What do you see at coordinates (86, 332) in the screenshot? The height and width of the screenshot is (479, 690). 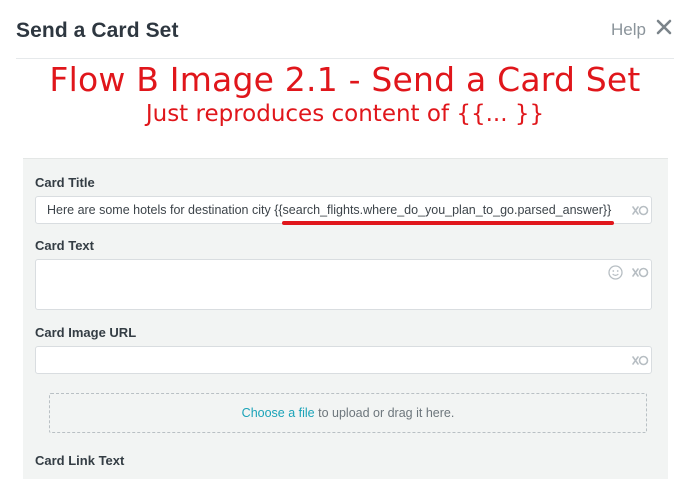 I see `card-image-url-label: Card Image URL` at bounding box center [86, 332].